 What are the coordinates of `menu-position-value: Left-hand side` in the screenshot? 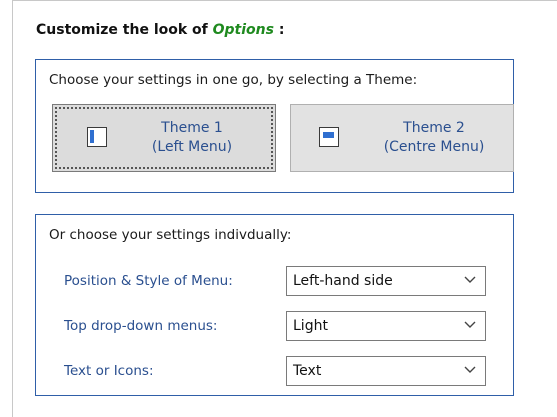 It's located at (343, 281).